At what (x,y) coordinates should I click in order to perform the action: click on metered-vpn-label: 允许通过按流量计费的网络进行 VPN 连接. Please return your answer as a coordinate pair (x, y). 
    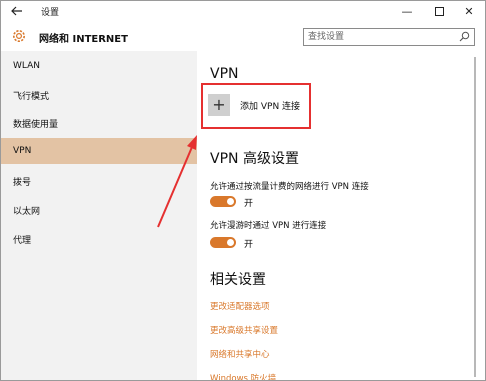
    Looking at the image, I should click on (289, 187).